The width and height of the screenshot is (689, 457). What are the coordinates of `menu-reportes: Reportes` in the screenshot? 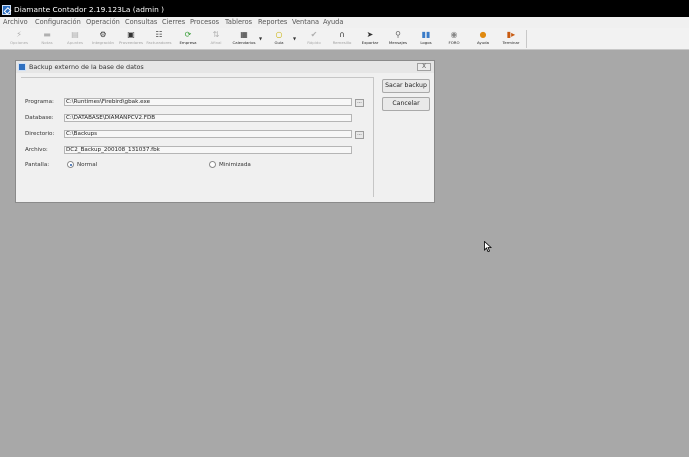 It's located at (272, 22).